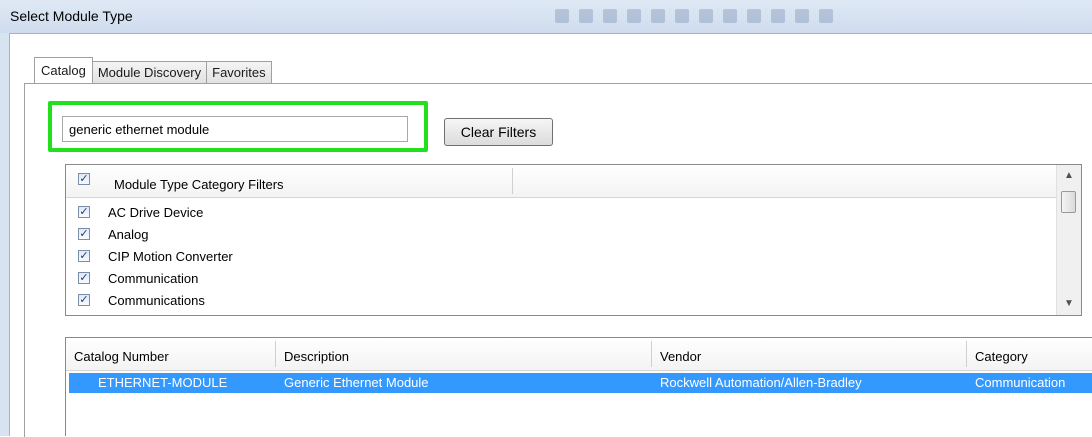 The height and width of the screenshot is (437, 1092). I want to click on column-header-category: Category, so click(1029, 354).